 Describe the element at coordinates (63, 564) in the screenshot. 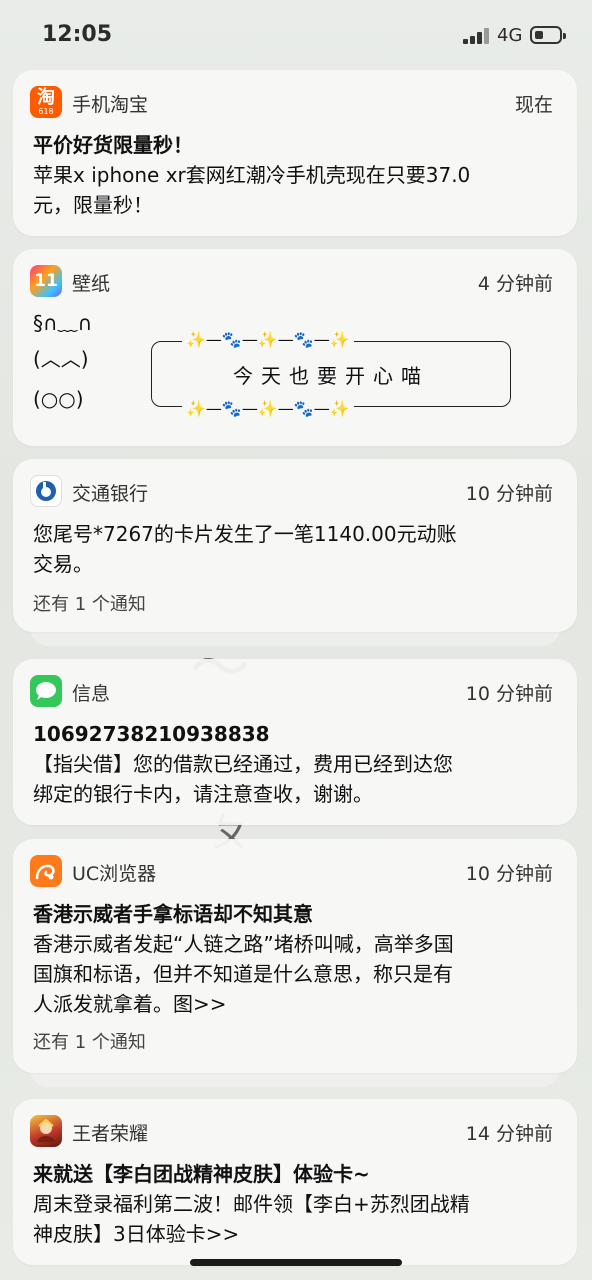

I see `body-line: 交易。` at that location.